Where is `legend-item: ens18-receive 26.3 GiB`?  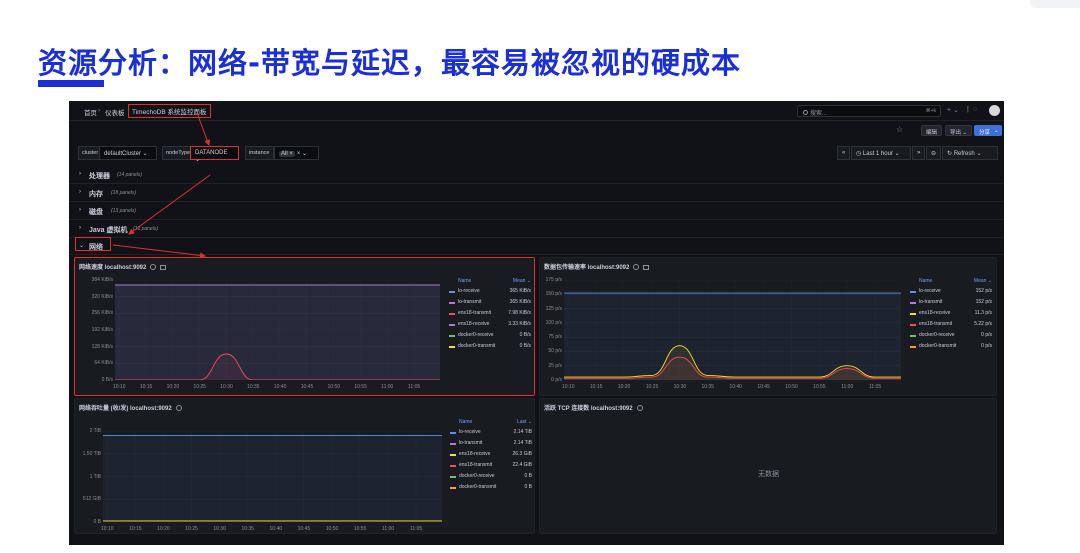
legend-item: ens18-receive 26.3 GiB is located at coordinates (491, 455).